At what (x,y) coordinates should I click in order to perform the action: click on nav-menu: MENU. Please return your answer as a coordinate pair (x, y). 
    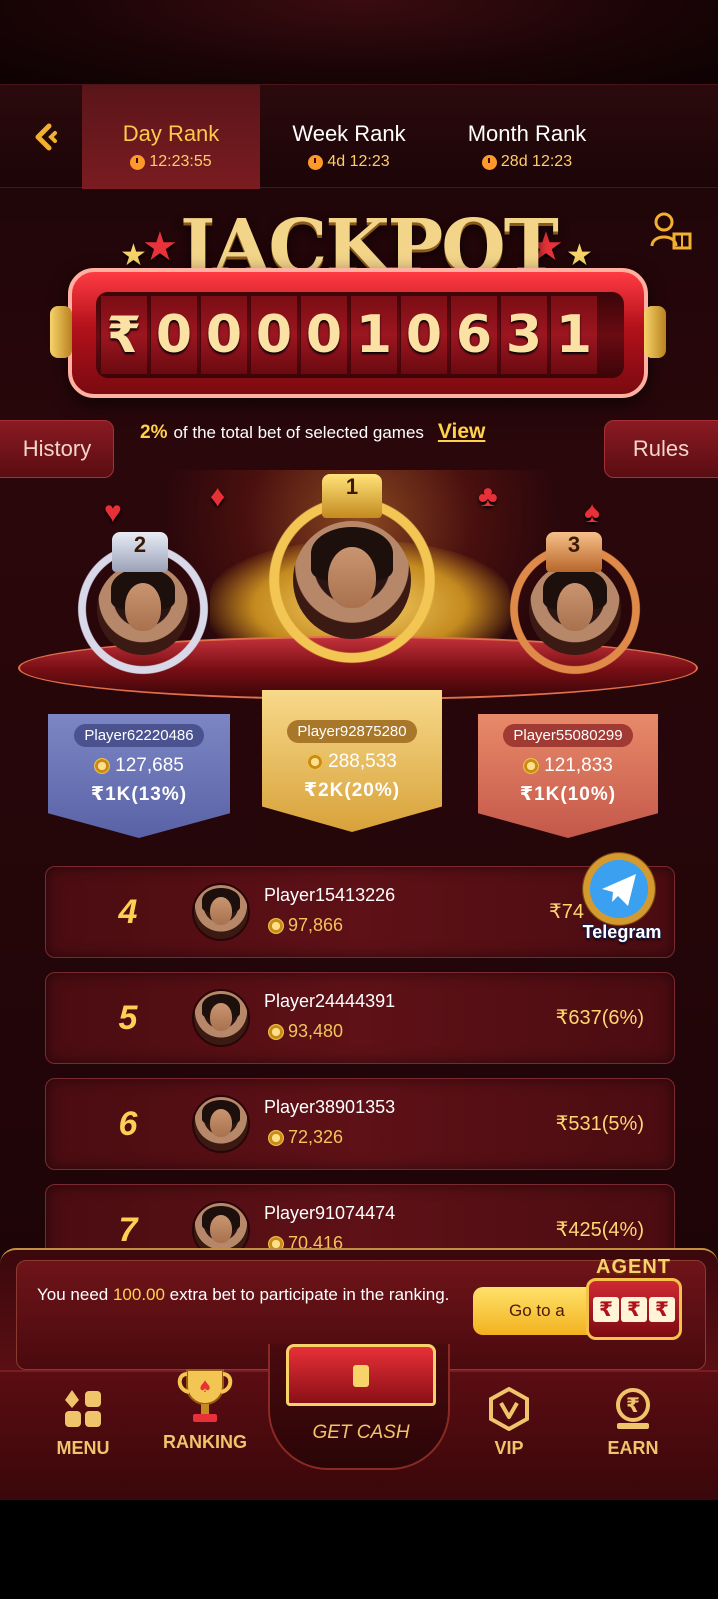
    Looking at the image, I should click on (83, 1422).